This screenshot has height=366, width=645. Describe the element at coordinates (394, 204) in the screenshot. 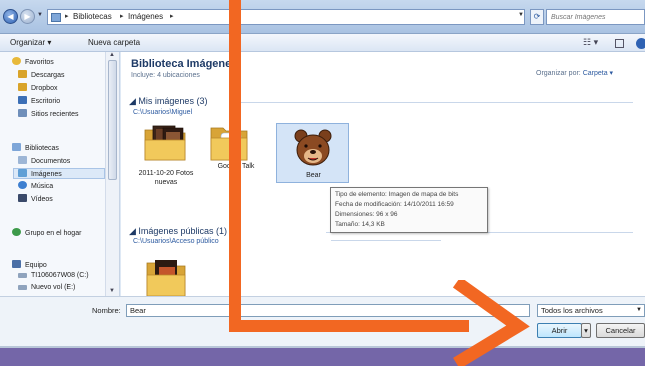

I see `tooltip-modified: Fecha de modificación: 14/10/2011 16:59` at that location.